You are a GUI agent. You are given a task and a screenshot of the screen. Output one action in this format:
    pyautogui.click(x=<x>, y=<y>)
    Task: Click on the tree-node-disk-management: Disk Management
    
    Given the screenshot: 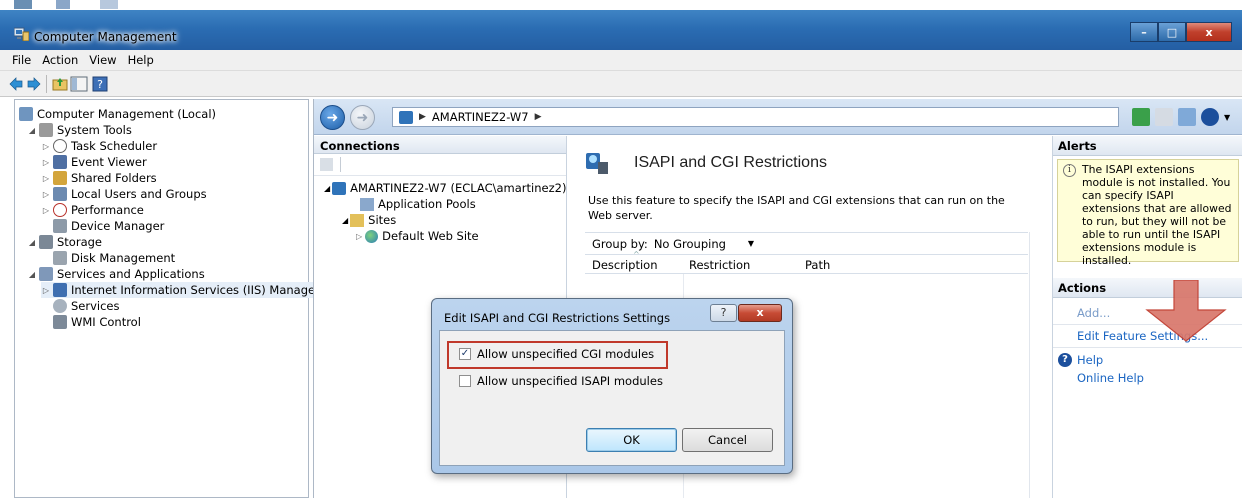 What is the action you would take?
    pyautogui.click(x=114, y=258)
    